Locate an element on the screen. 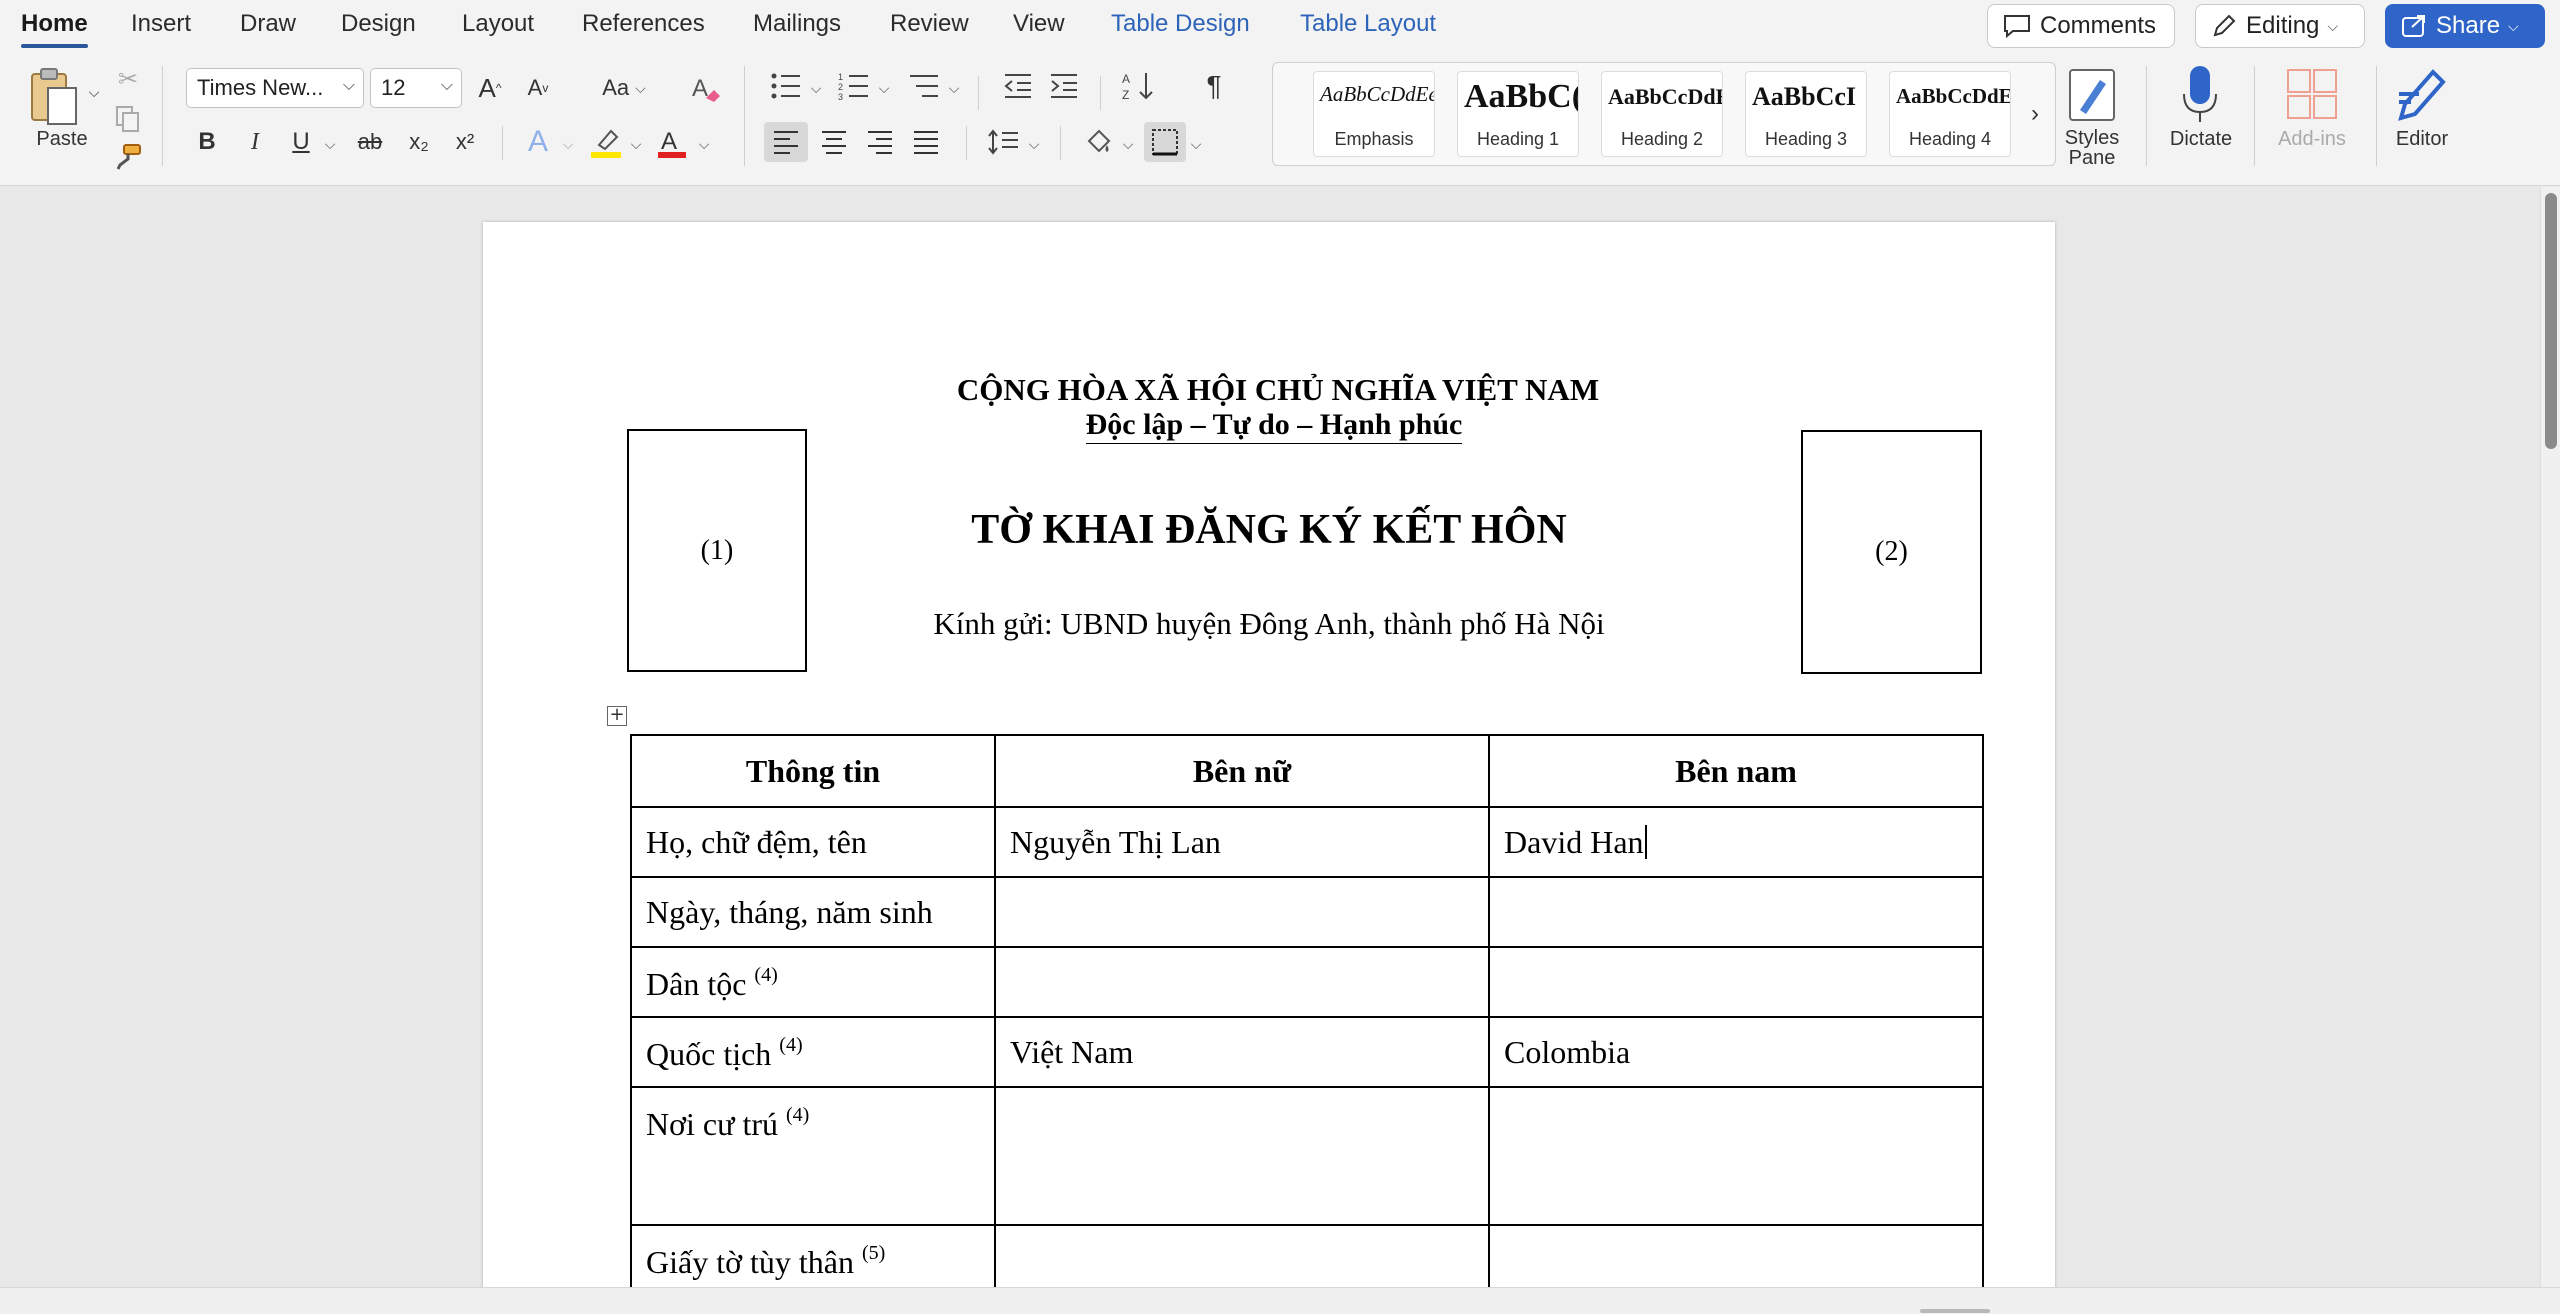  row-label-cell: Nơi cư trú (4) is located at coordinates (813, 1156).